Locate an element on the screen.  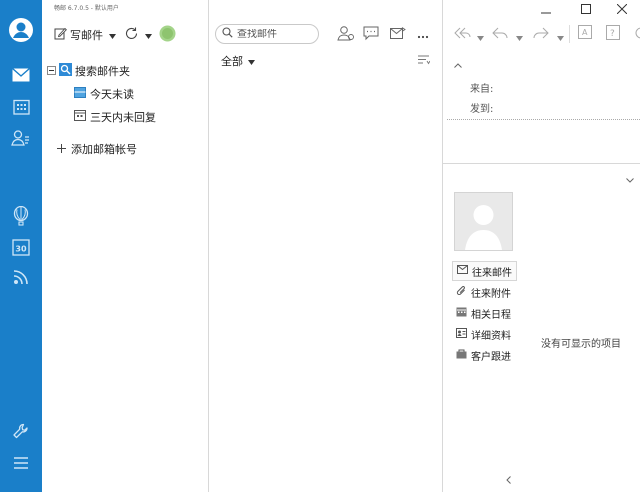
calendar-small-icon is located at coordinates (461, 313).